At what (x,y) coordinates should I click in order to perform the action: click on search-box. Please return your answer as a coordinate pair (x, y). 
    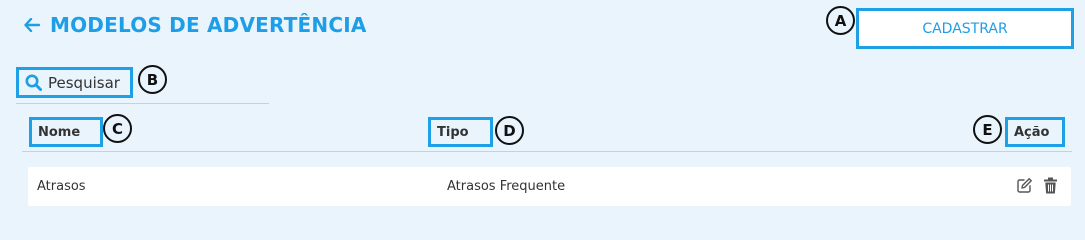
    Looking at the image, I should click on (75, 82).